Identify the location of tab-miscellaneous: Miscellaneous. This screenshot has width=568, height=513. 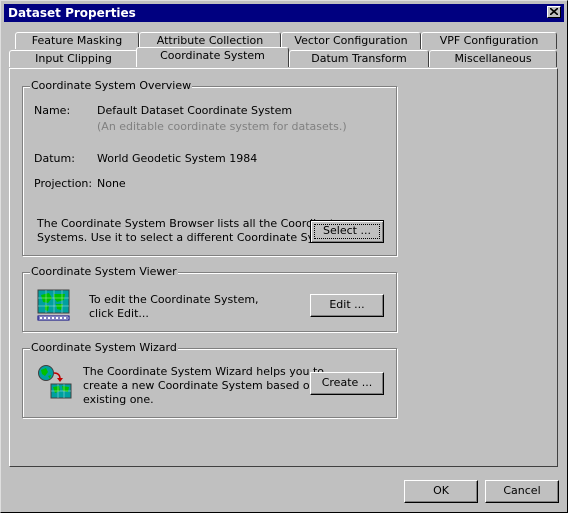
(493, 58).